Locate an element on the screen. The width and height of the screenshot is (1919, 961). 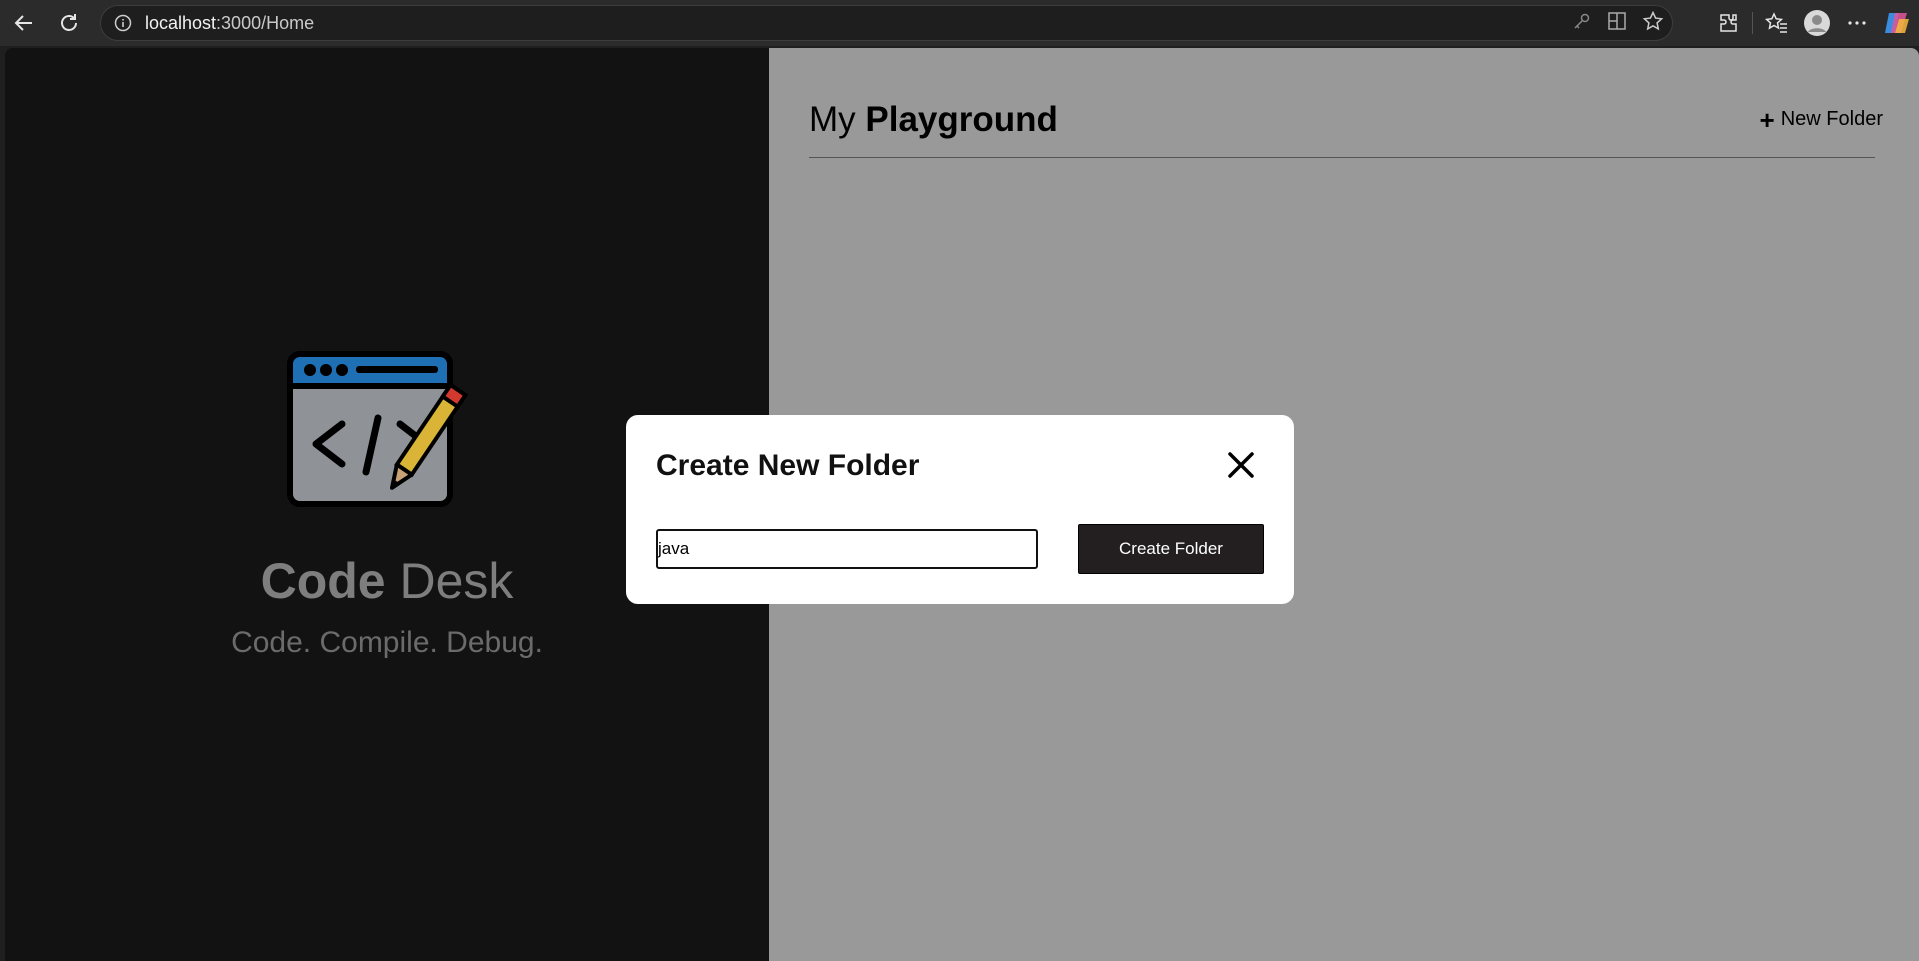
url-text: localhost:3000/Home is located at coordinates (229, 23).